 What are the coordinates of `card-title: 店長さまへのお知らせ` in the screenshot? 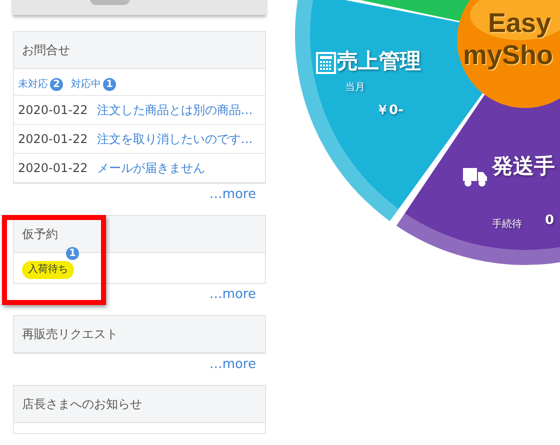 It's located at (139, 404).